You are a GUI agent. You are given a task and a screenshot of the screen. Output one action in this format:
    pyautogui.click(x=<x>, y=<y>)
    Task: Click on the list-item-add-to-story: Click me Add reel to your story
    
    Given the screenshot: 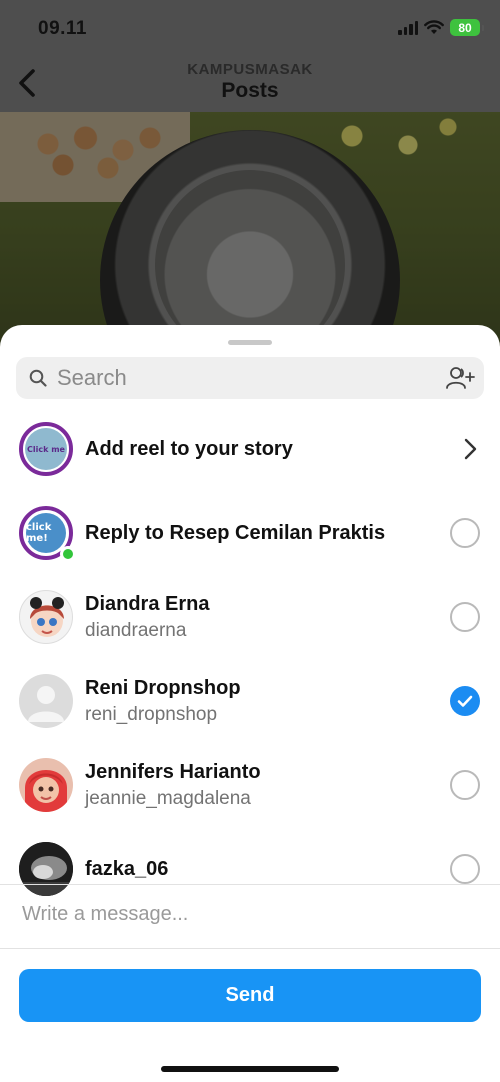 What is the action you would take?
    pyautogui.click(x=250, y=449)
    